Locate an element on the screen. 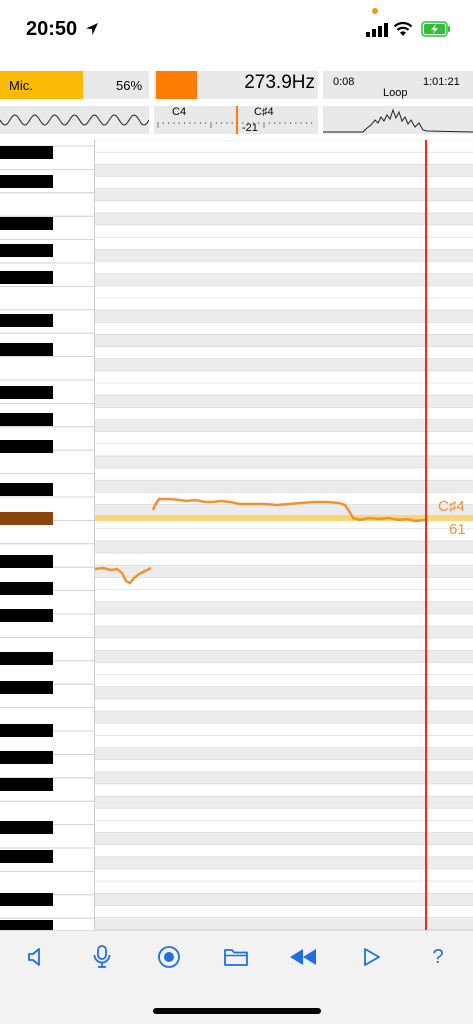 This screenshot has width=473, height=1024. tuner-note-right: C♯4 is located at coordinates (264, 112).